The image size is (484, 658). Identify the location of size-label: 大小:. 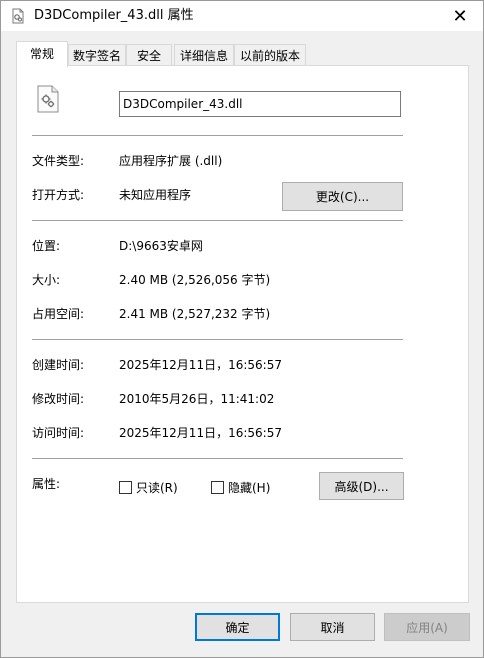
(46, 280).